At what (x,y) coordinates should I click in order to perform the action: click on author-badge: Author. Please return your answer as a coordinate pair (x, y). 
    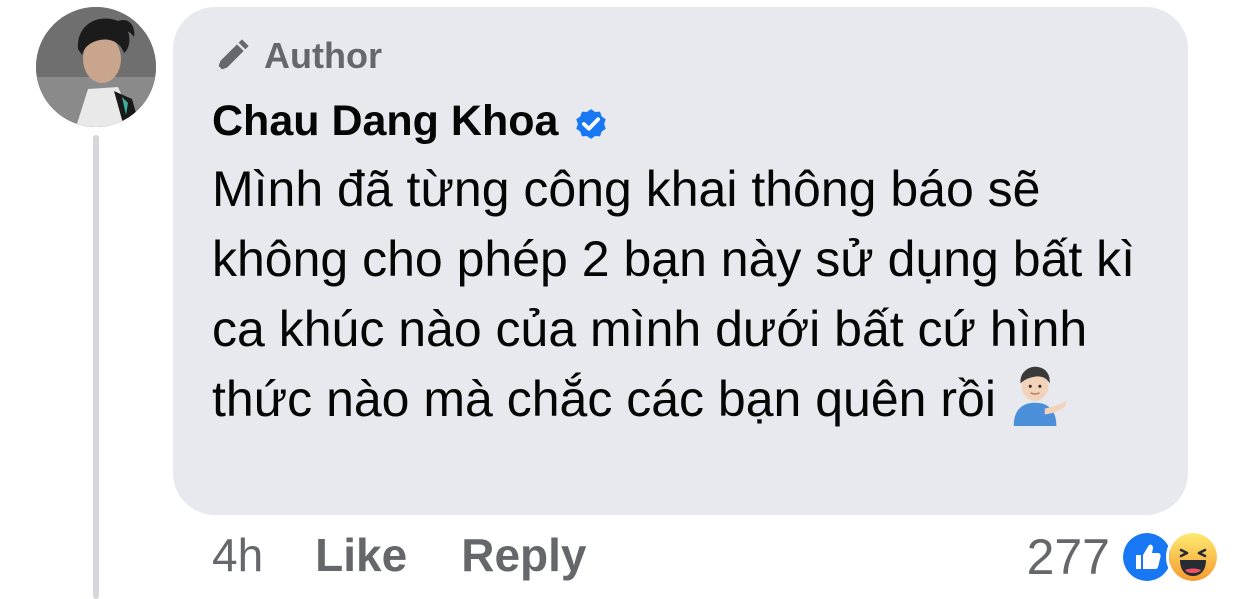
    Looking at the image, I should click on (297, 56).